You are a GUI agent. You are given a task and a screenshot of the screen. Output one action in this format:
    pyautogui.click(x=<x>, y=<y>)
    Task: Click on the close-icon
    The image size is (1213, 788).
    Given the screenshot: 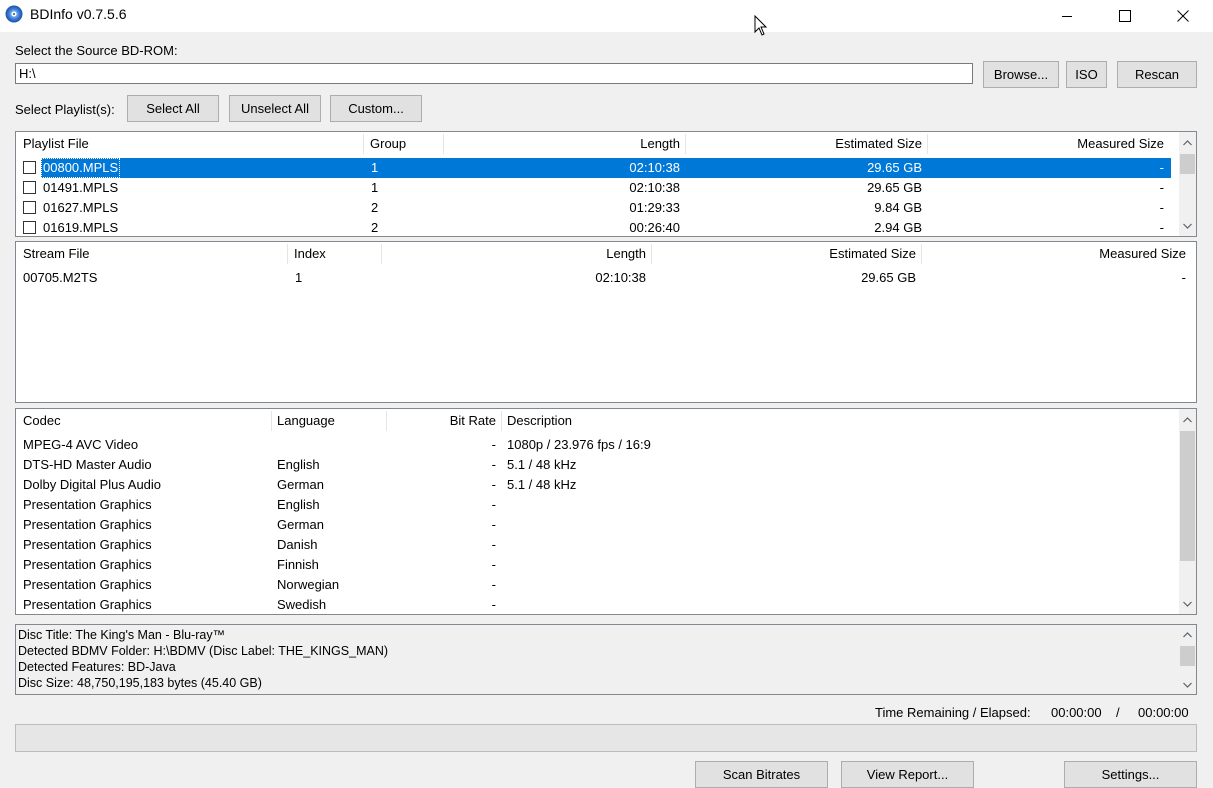 What is the action you would take?
    pyautogui.click(x=1183, y=16)
    